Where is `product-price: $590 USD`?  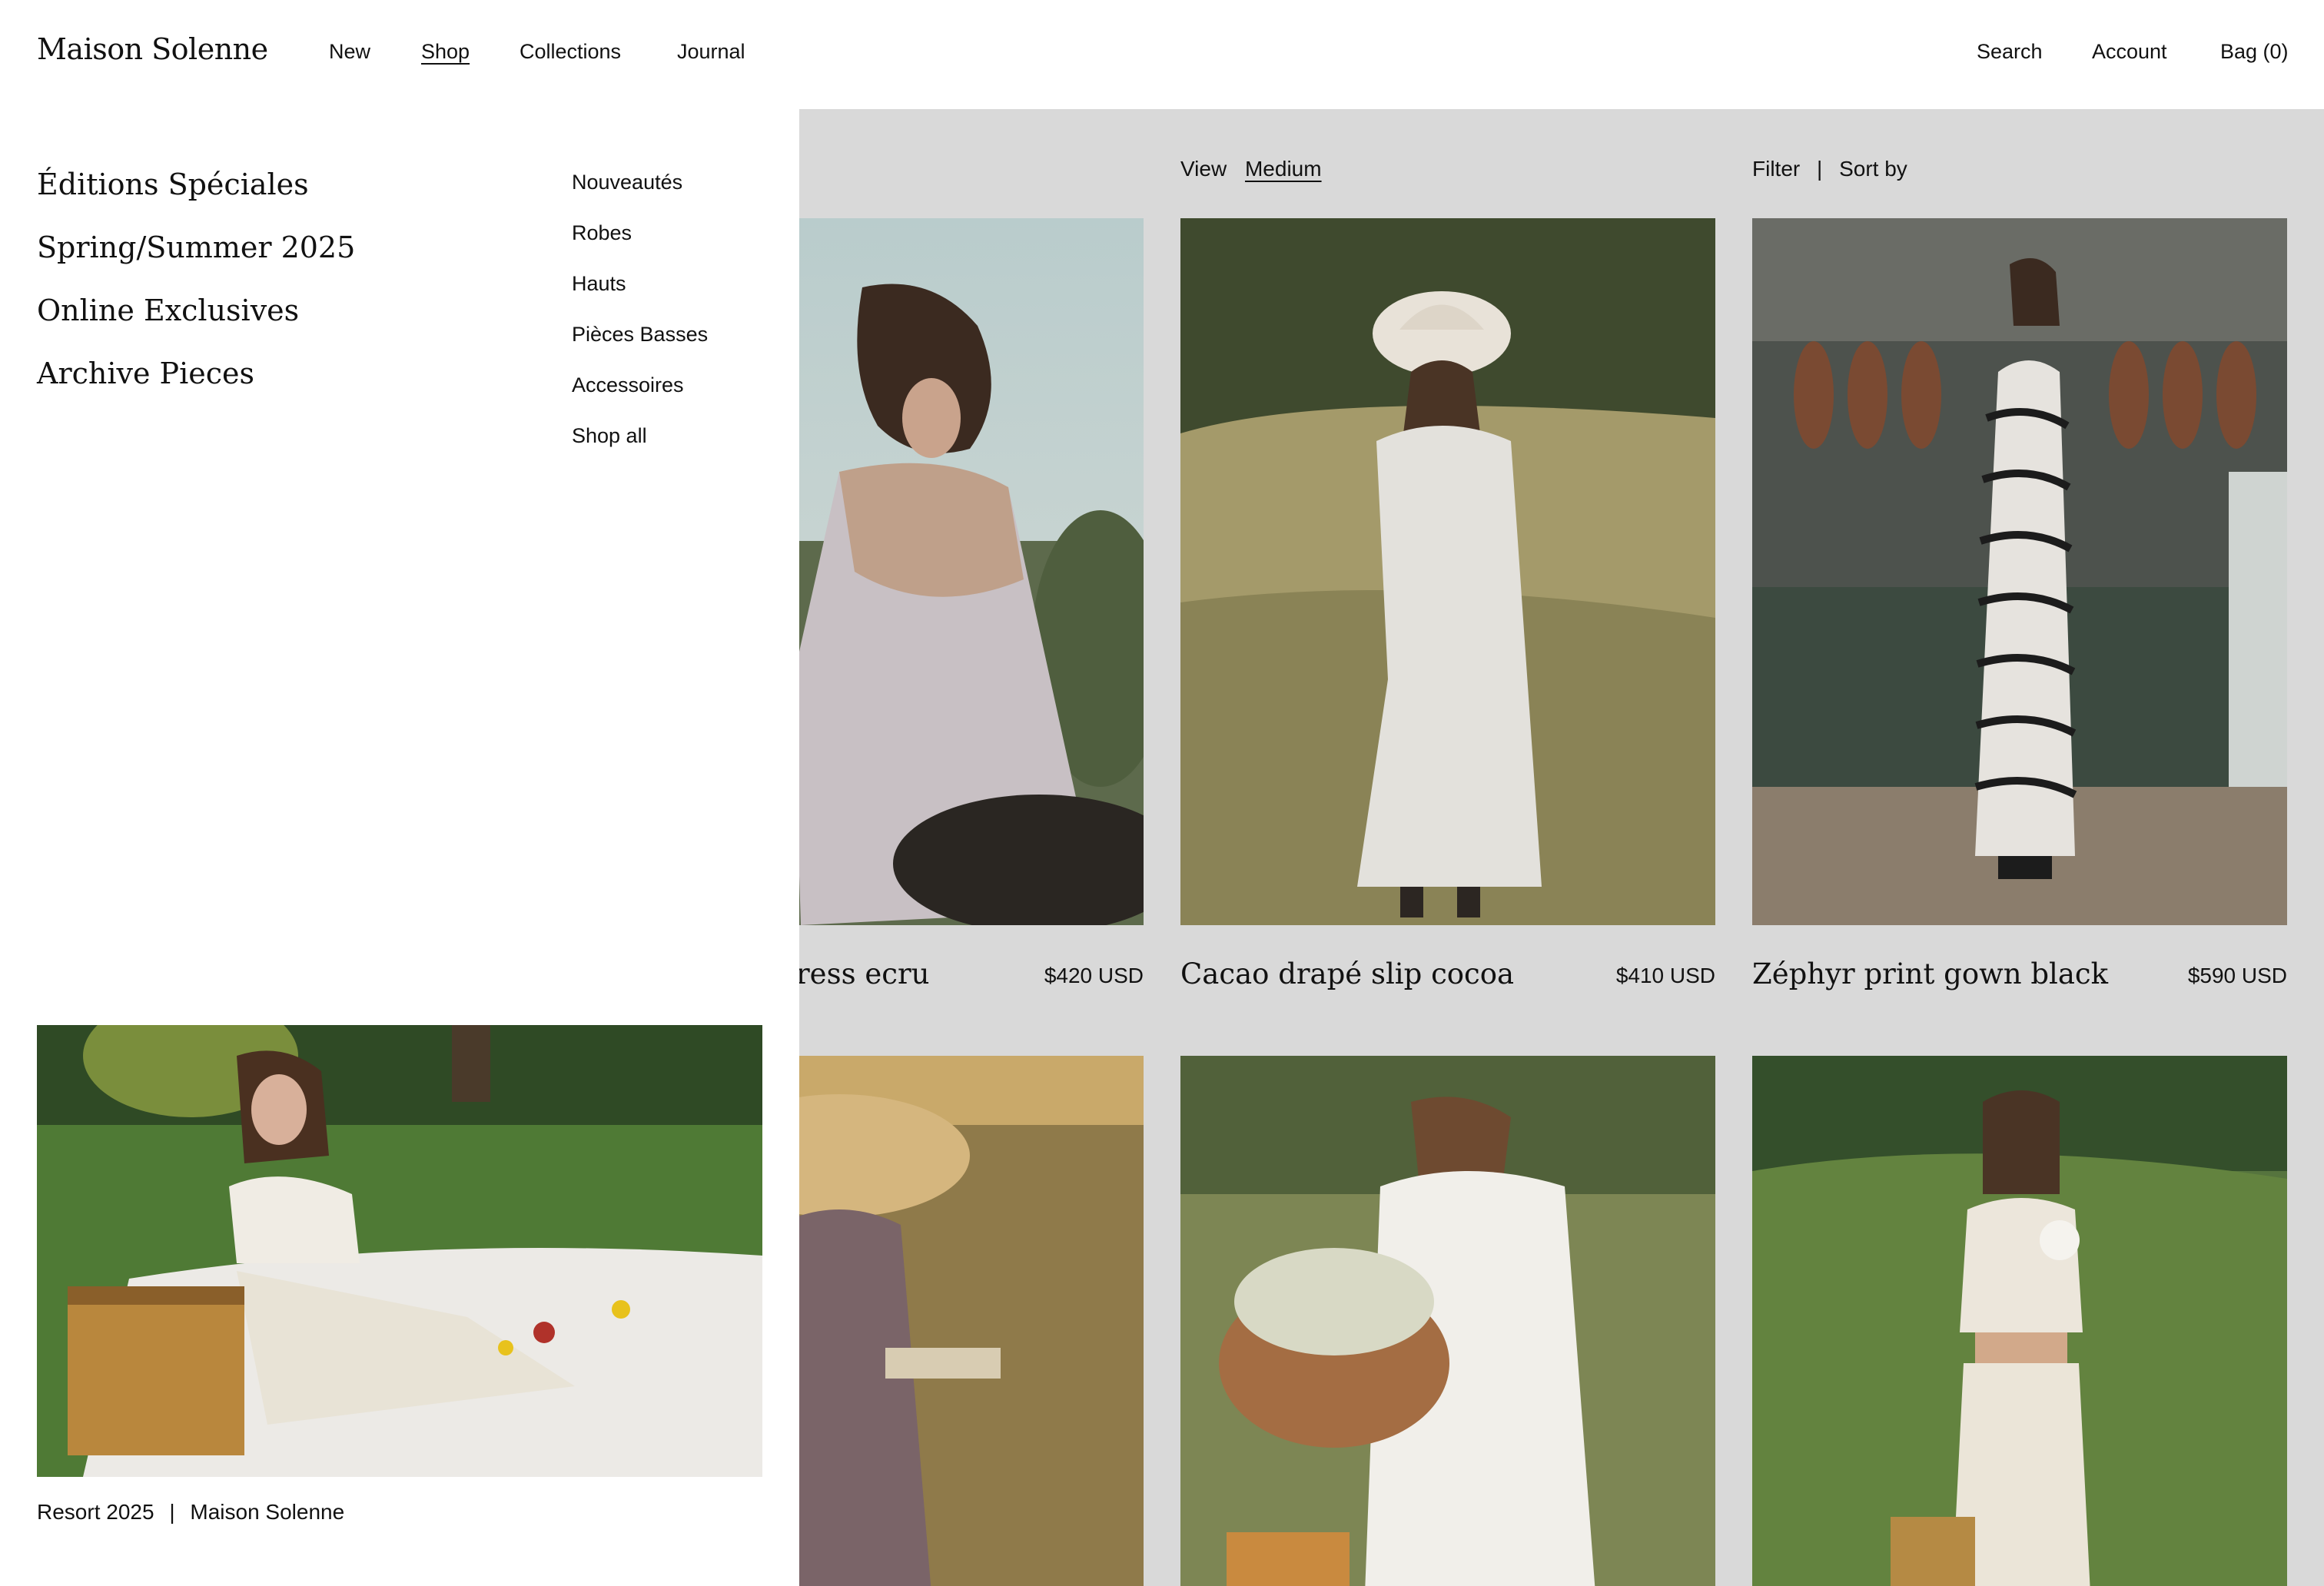
product-price: $590 USD is located at coordinates (2237, 975).